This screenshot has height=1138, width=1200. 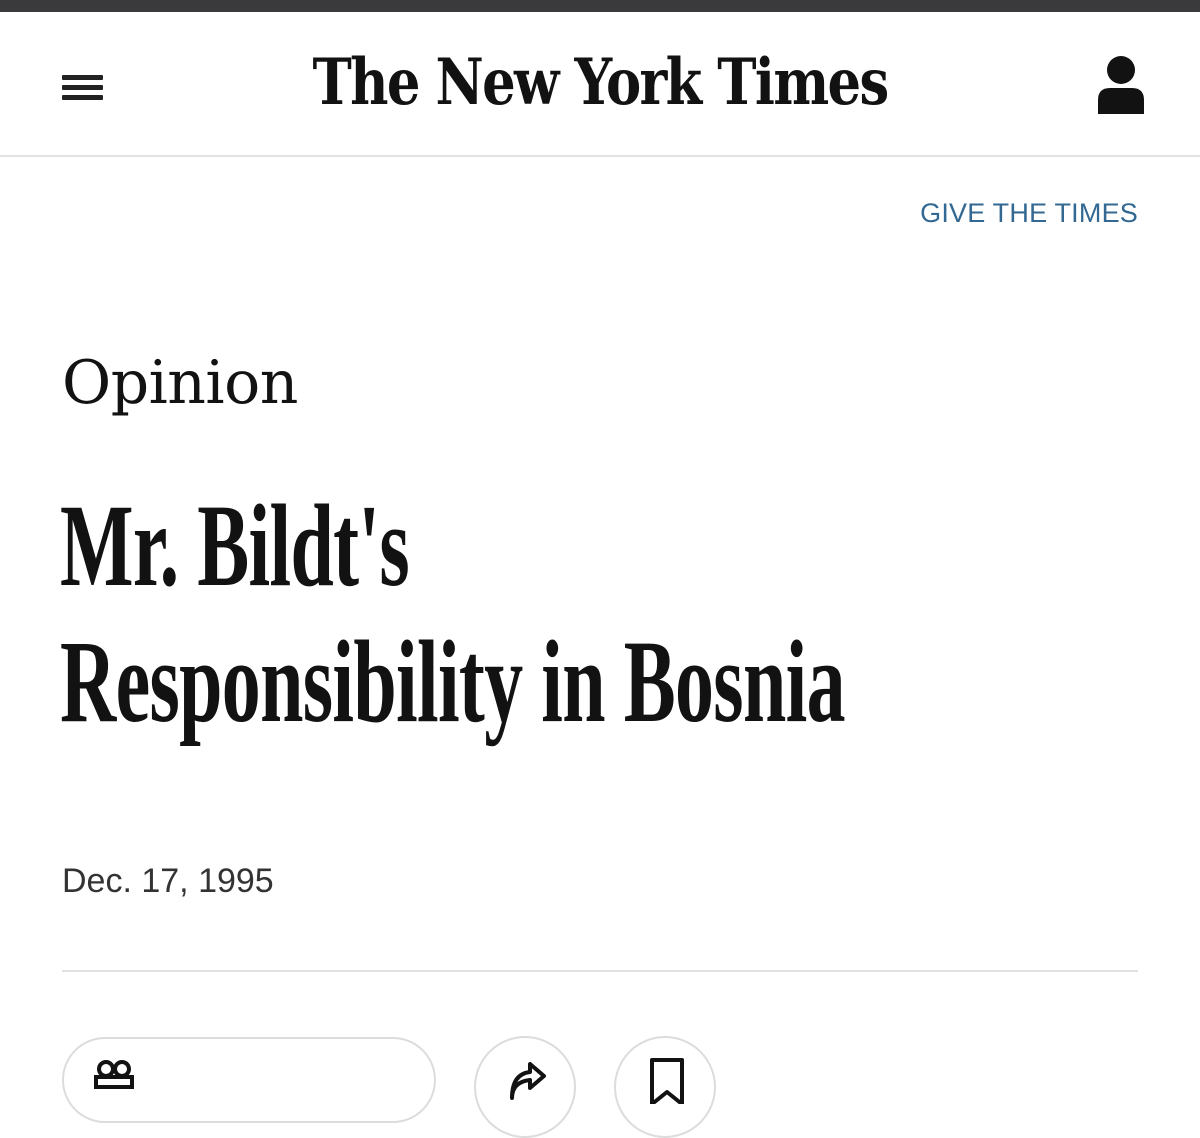 I want to click on hamburger-menu-icon, so click(x=82, y=88).